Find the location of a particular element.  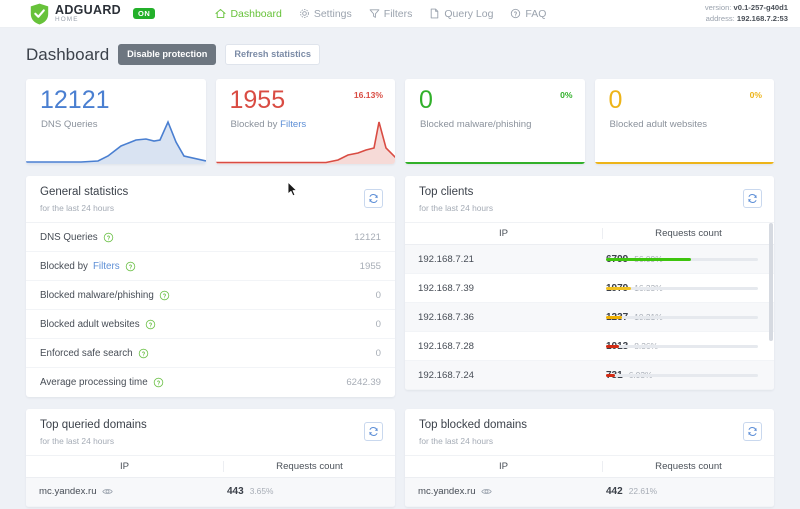

counter-card-blocked-adult: 0 Blocked adult websites 0% is located at coordinates (684, 122).